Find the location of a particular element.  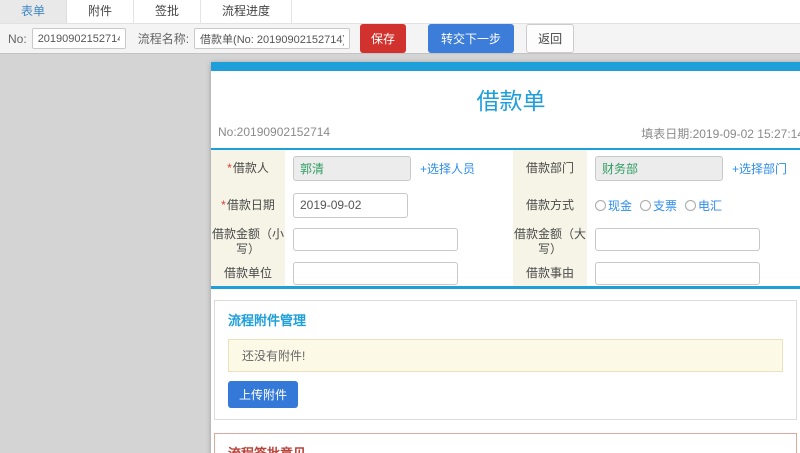

amount-lower-field-cell is located at coordinates (399, 242).